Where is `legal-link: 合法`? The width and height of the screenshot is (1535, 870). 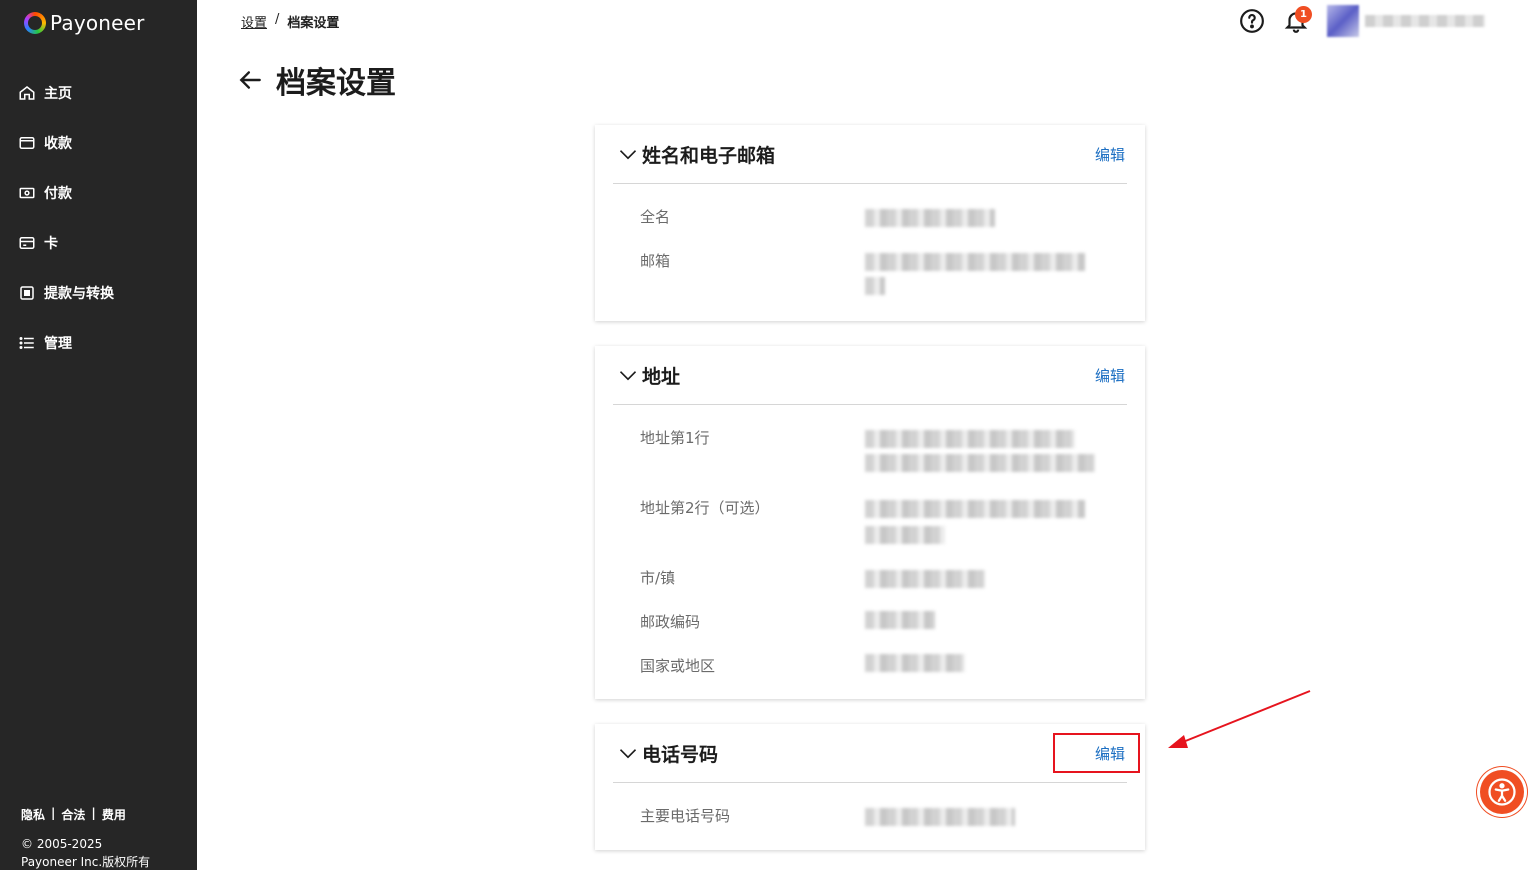 legal-link: 合法 is located at coordinates (73, 814).